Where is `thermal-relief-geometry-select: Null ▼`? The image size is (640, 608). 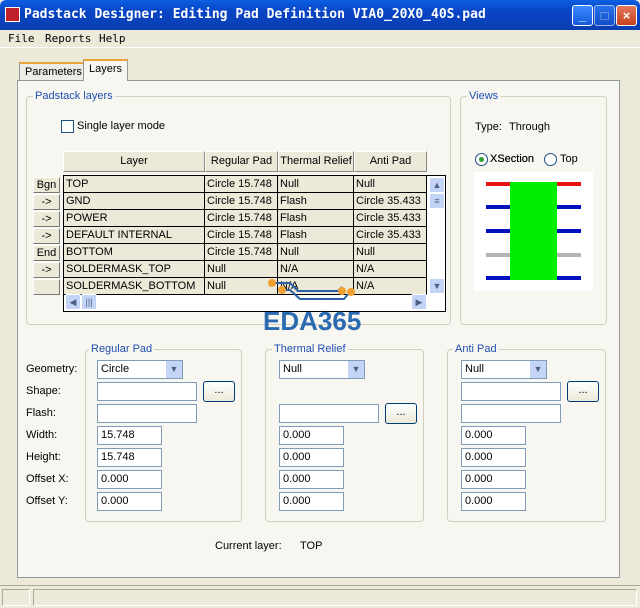
thermal-relief-geometry-select: Null ▼ is located at coordinates (322, 369).